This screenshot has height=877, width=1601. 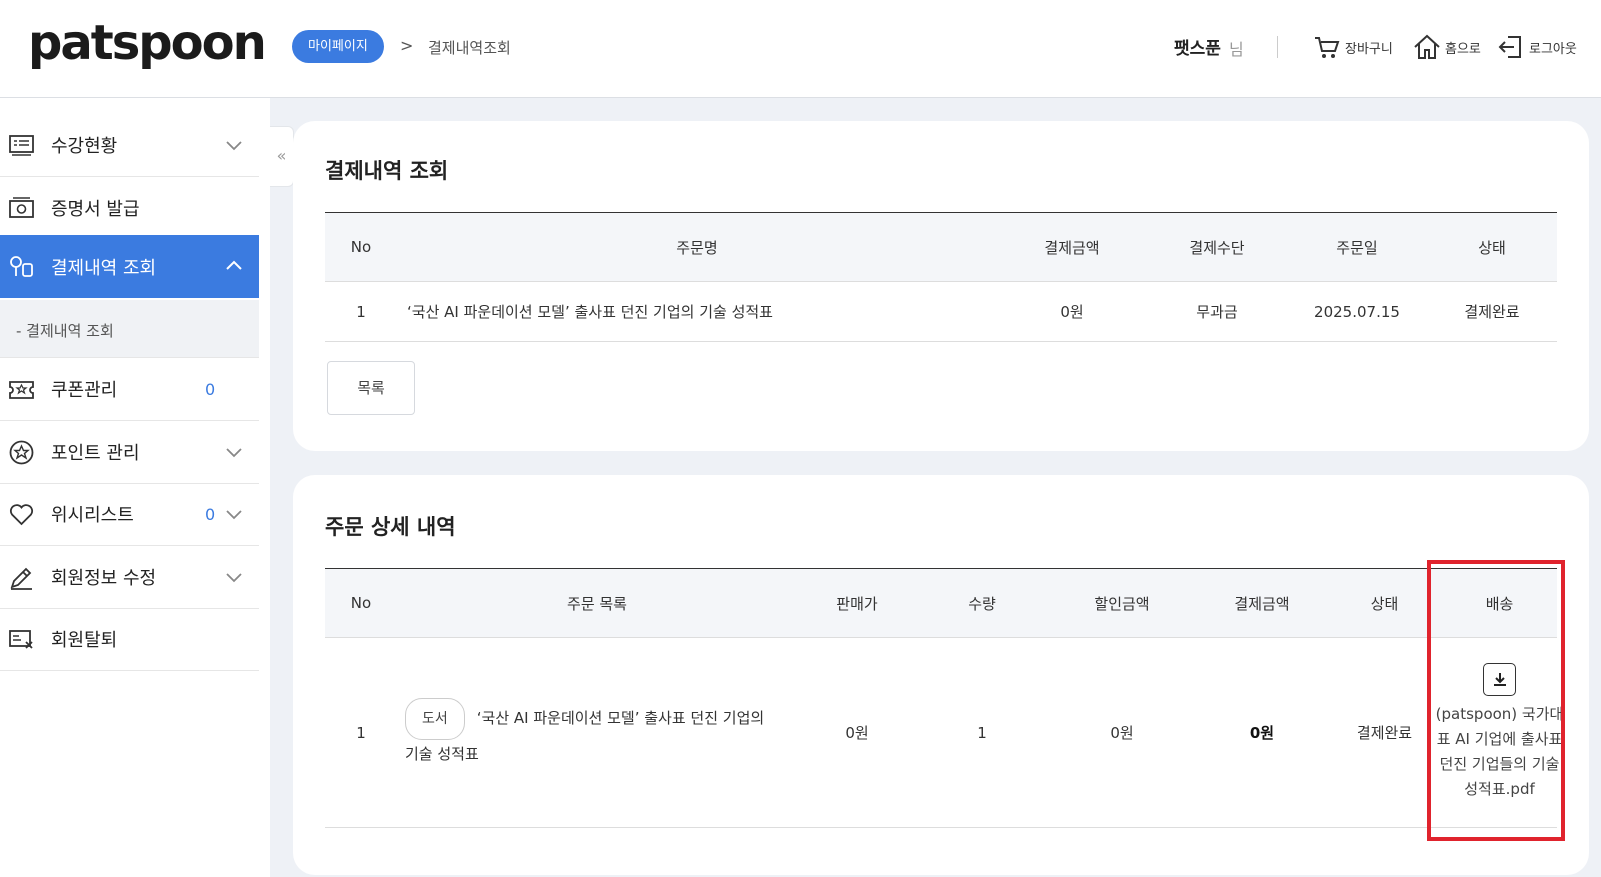 I want to click on col-date: 주문일, so click(x=1357, y=247).